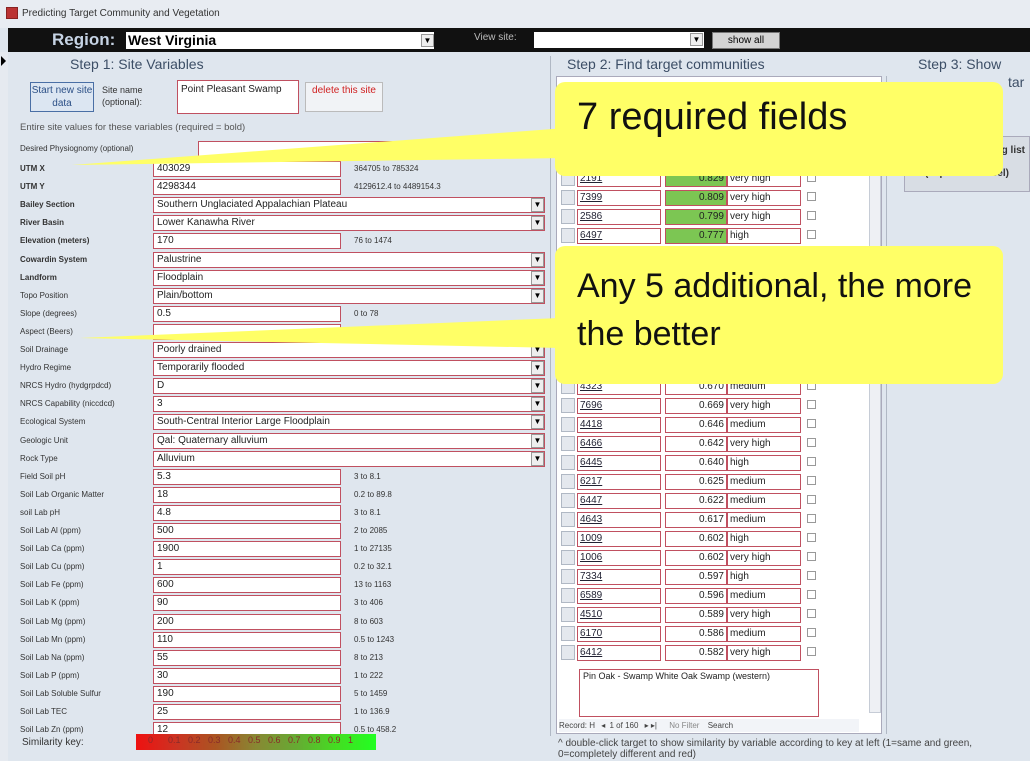 The height and width of the screenshot is (761, 1030). What do you see at coordinates (320, 333) in the screenshot?
I see `callout-pointer-additional` at bounding box center [320, 333].